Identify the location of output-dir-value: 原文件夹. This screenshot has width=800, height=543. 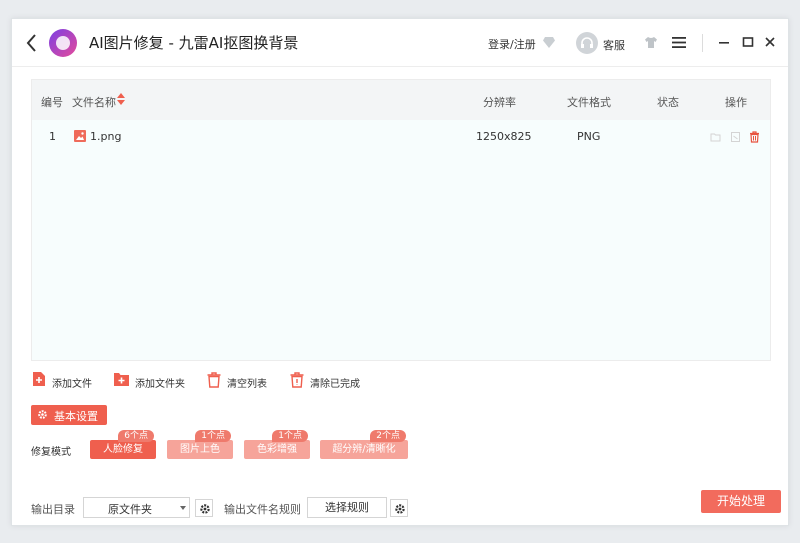
(130, 509).